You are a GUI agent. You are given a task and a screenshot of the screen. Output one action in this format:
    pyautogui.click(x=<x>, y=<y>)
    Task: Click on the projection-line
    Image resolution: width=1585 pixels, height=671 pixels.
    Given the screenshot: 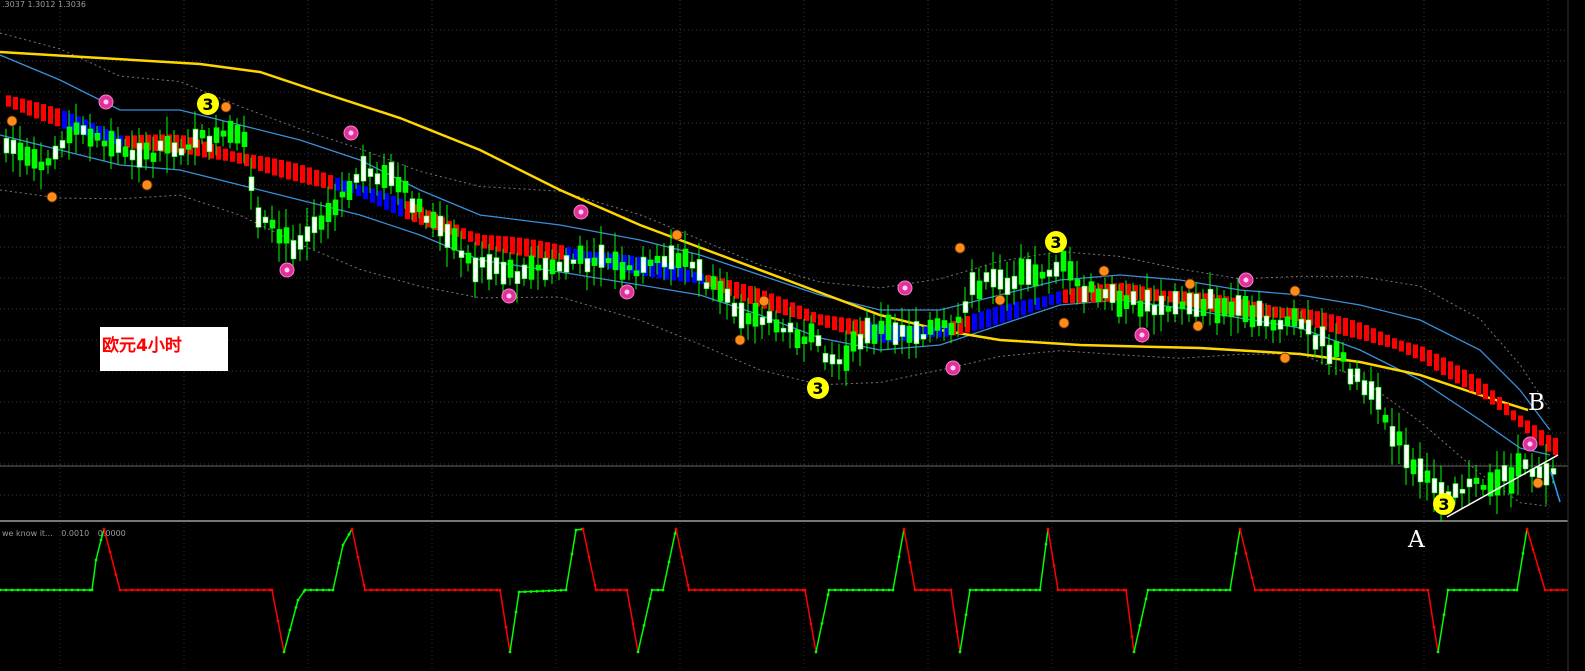 What is the action you would take?
    pyautogui.click(x=1555, y=487)
    